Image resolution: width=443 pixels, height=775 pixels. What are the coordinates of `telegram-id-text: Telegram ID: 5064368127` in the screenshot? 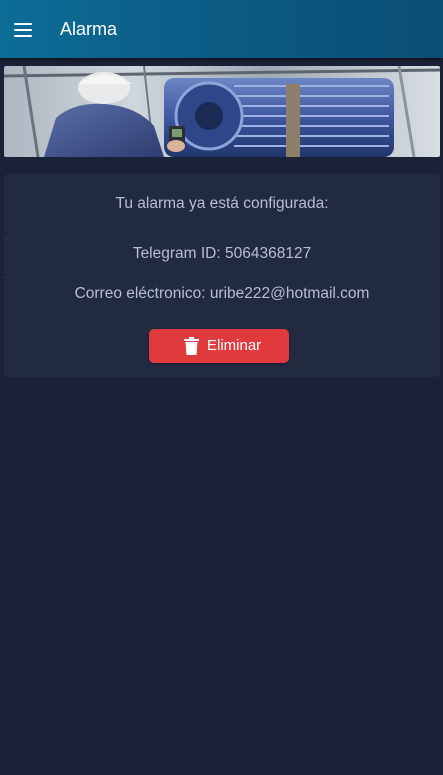 It's located at (222, 253).